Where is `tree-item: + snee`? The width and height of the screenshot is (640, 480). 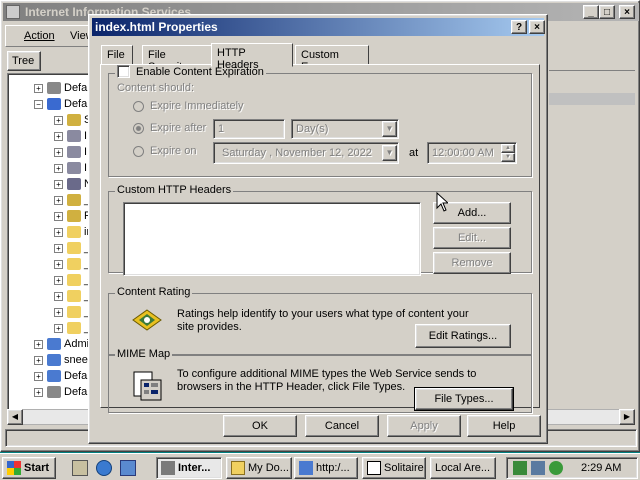 tree-item: + snee is located at coordinates (61, 360).